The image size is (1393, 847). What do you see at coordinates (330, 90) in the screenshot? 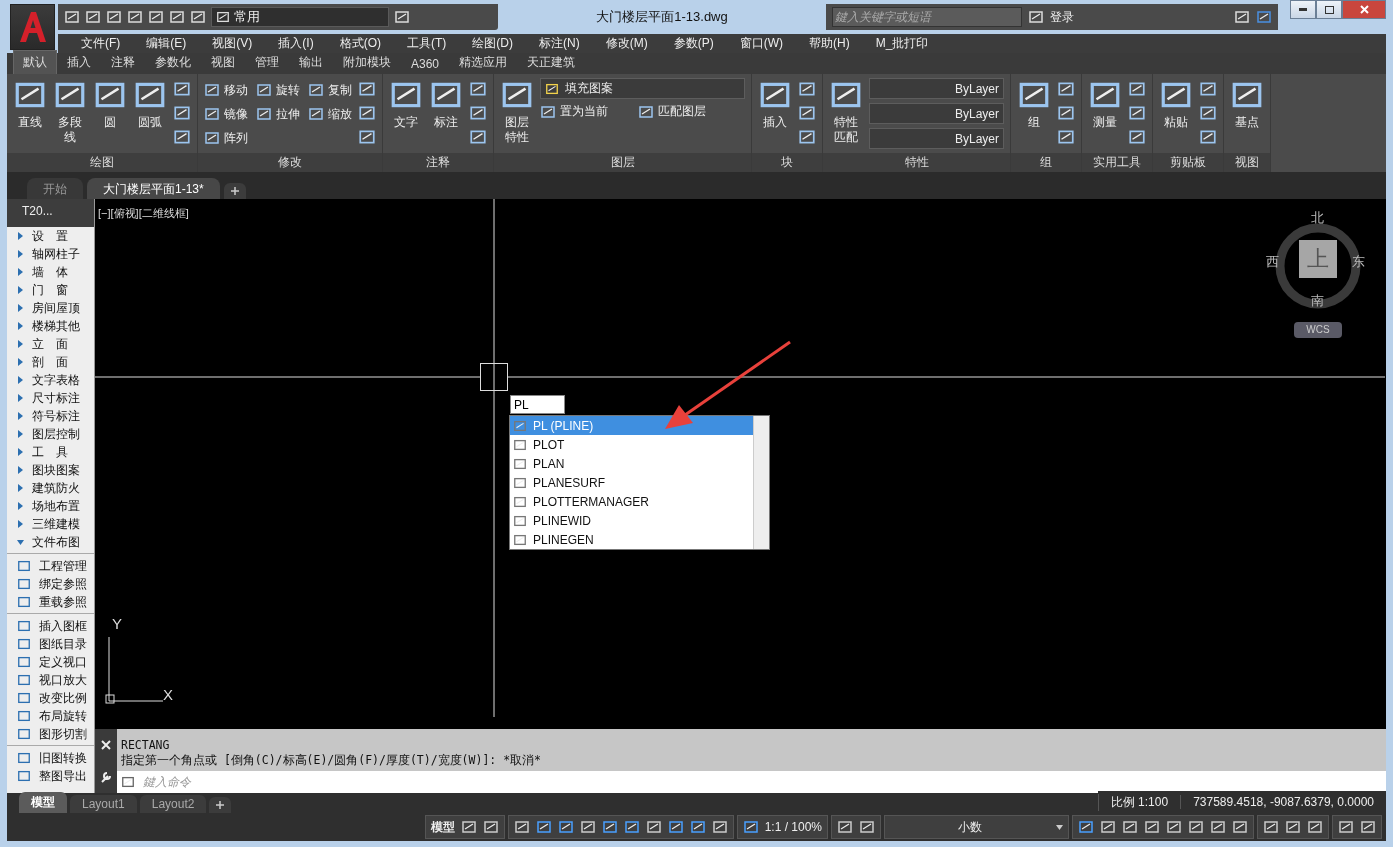
I see `ribbon-small-button: 复制` at bounding box center [330, 90].